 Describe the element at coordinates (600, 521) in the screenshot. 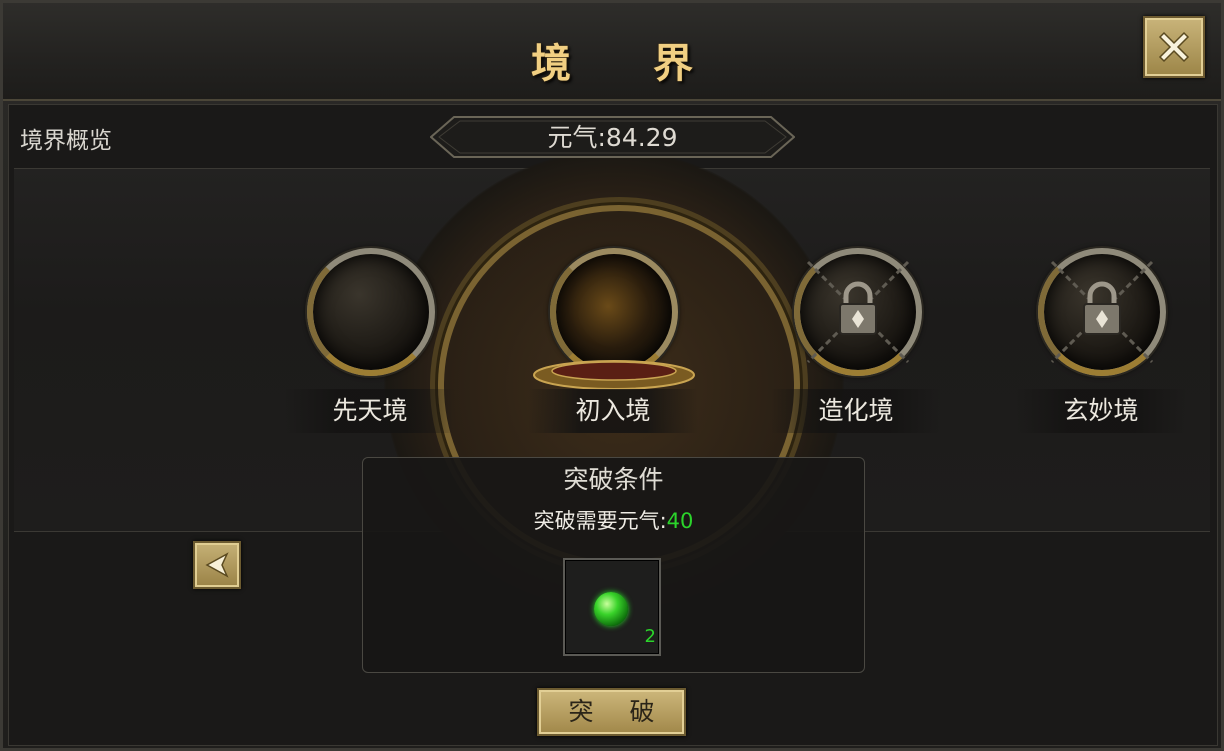

I see `requirement-label: 突破需要元气:` at that location.